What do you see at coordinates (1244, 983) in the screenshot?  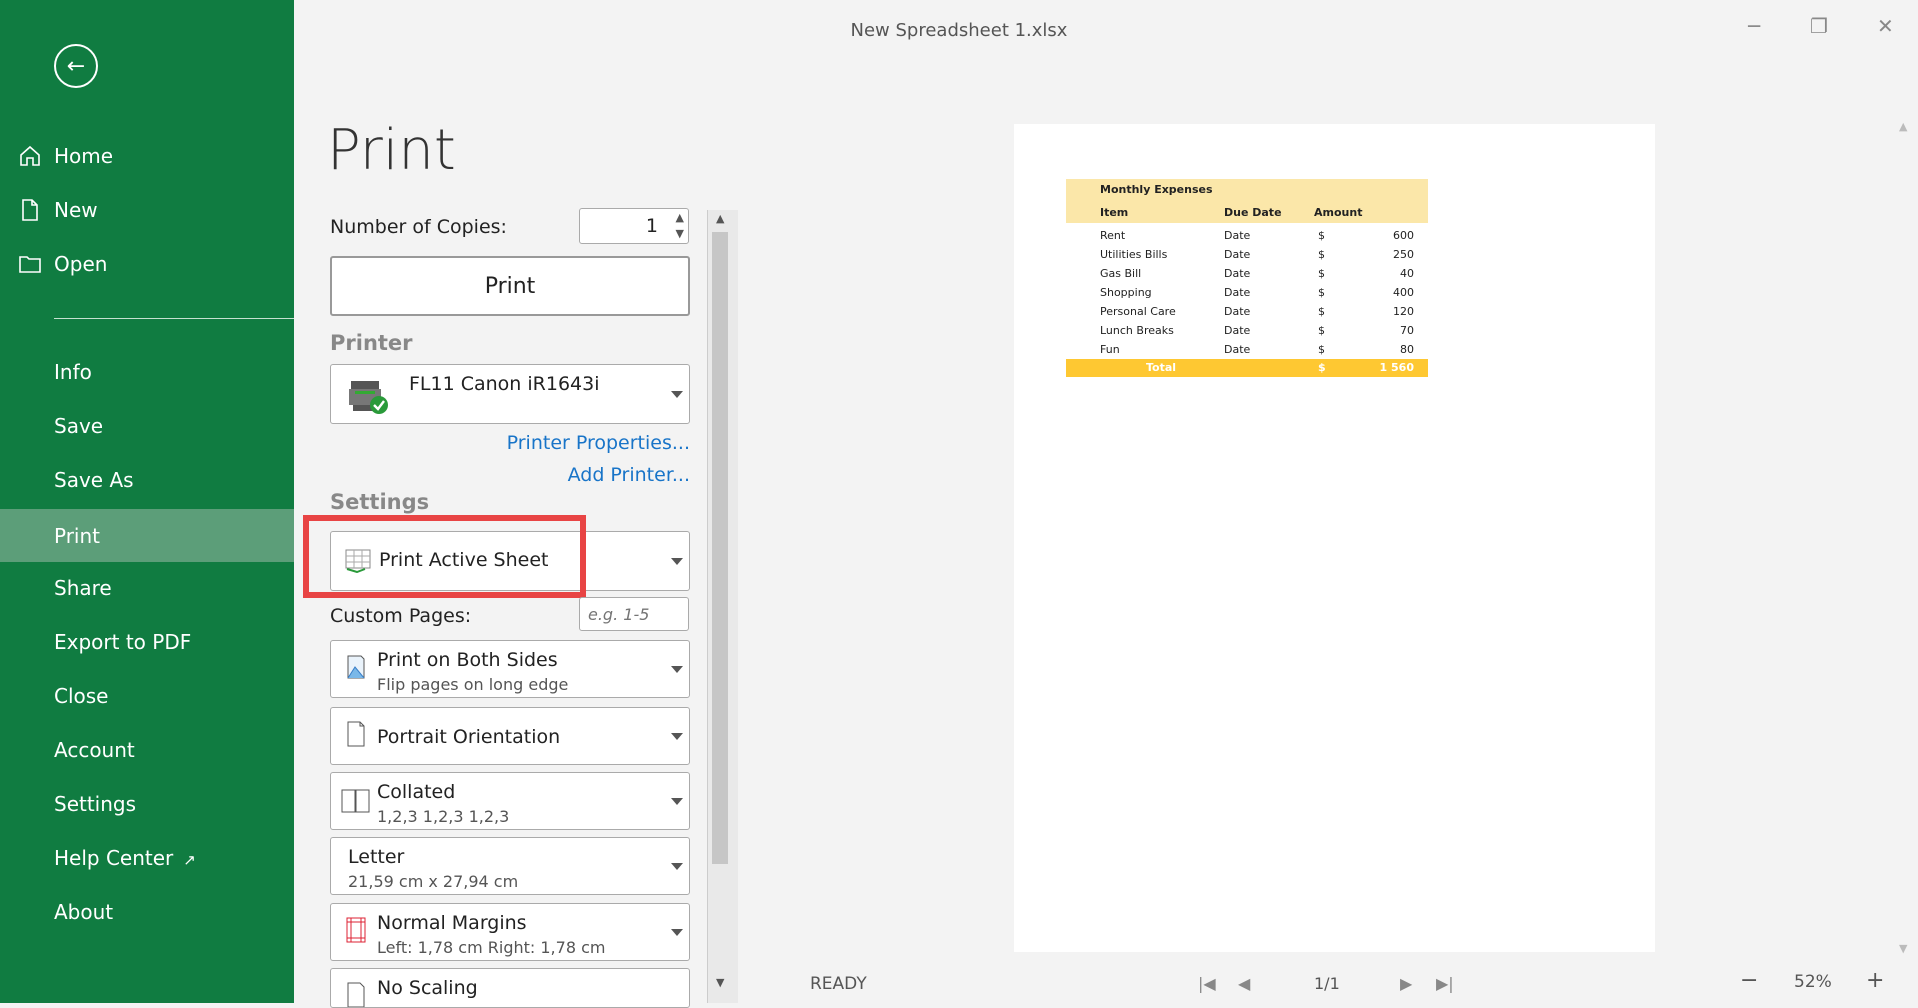 I see `previous-page-icon: ◀` at bounding box center [1244, 983].